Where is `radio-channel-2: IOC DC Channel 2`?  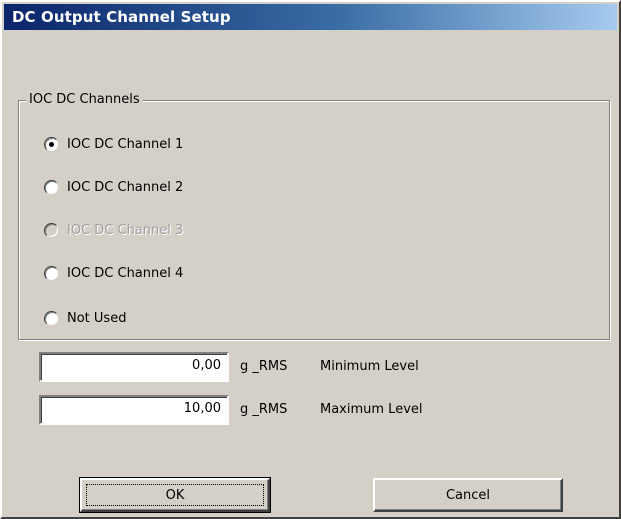 radio-channel-2: IOC DC Channel 2 is located at coordinates (113, 187).